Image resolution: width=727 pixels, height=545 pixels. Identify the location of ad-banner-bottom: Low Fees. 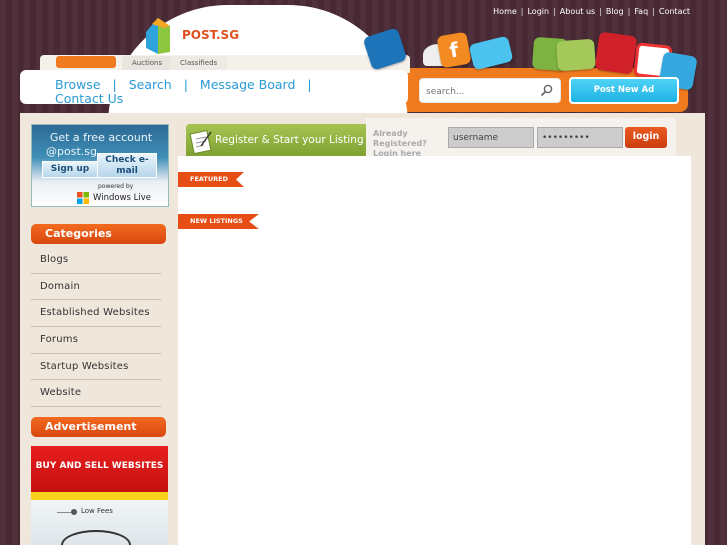
(99, 522).